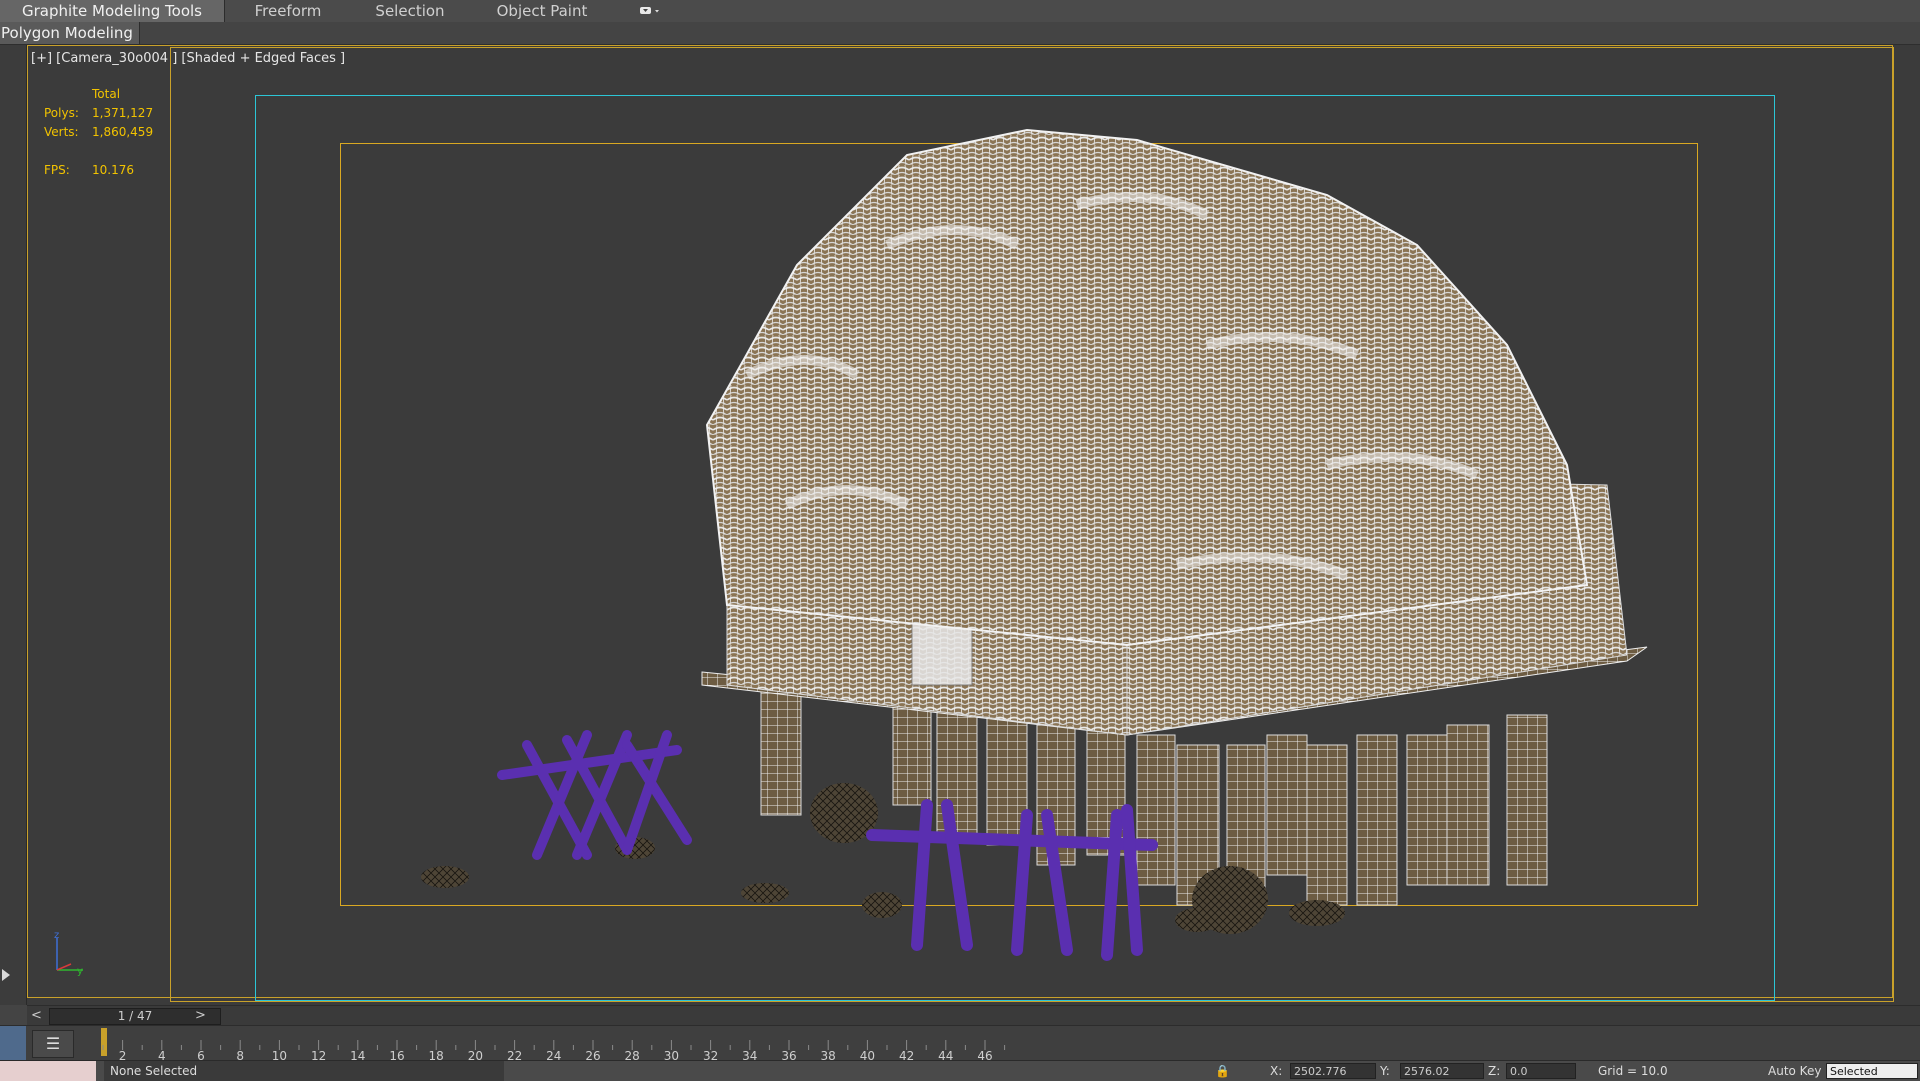 This screenshot has width=1920, height=1081. What do you see at coordinates (104, 1042) in the screenshot?
I see `timeline-frame-cursor` at bounding box center [104, 1042].